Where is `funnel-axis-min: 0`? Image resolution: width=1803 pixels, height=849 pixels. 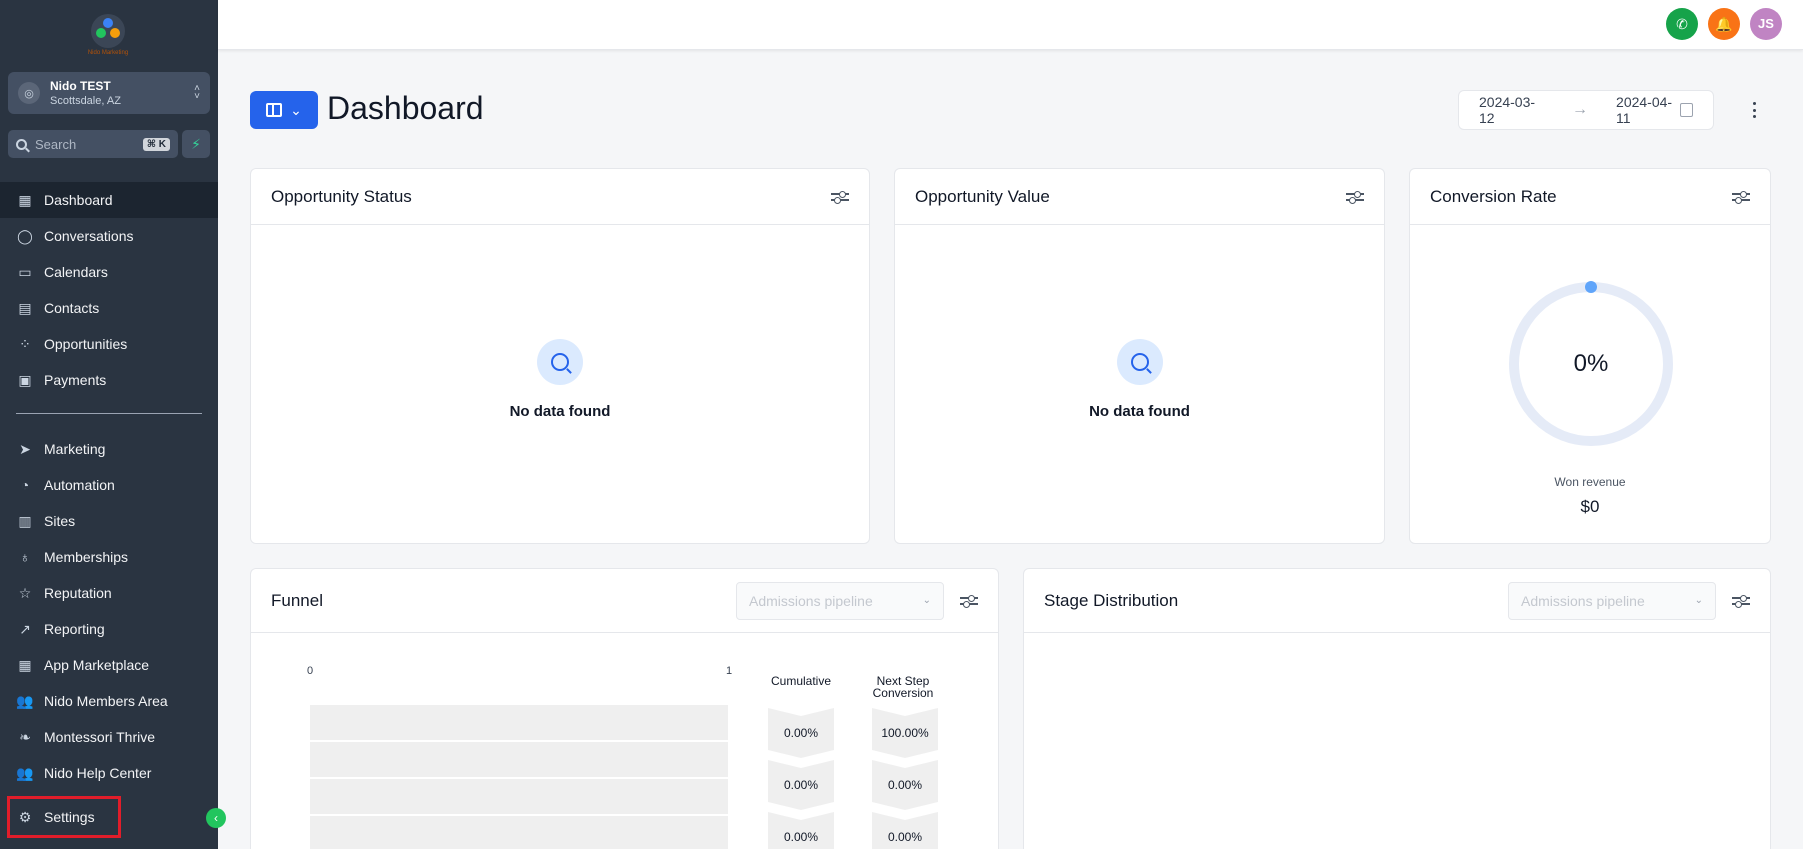
funnel-axis-min: 0 is located at coordinates (310, 671).